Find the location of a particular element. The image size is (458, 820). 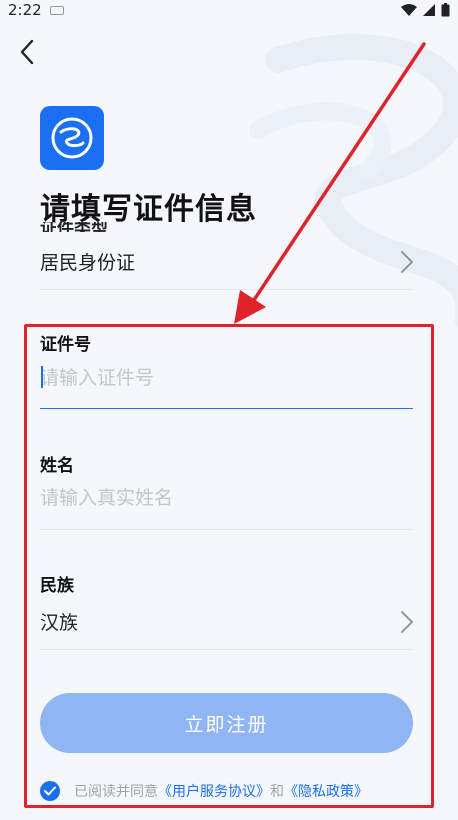

chevron-left-icon is located at coordinates (27, 52).